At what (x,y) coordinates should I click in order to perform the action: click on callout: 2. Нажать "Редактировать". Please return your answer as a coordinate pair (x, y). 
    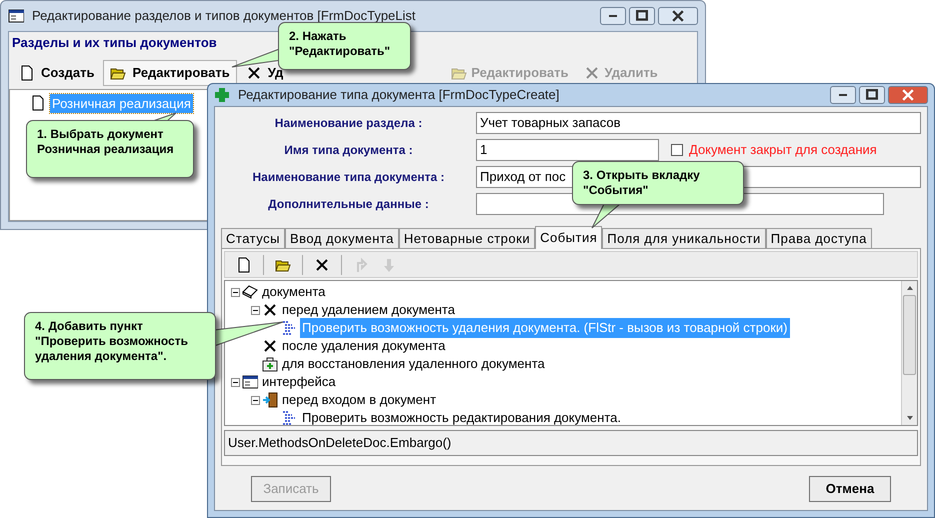
    Looking at the image, I should click on (344, 46).